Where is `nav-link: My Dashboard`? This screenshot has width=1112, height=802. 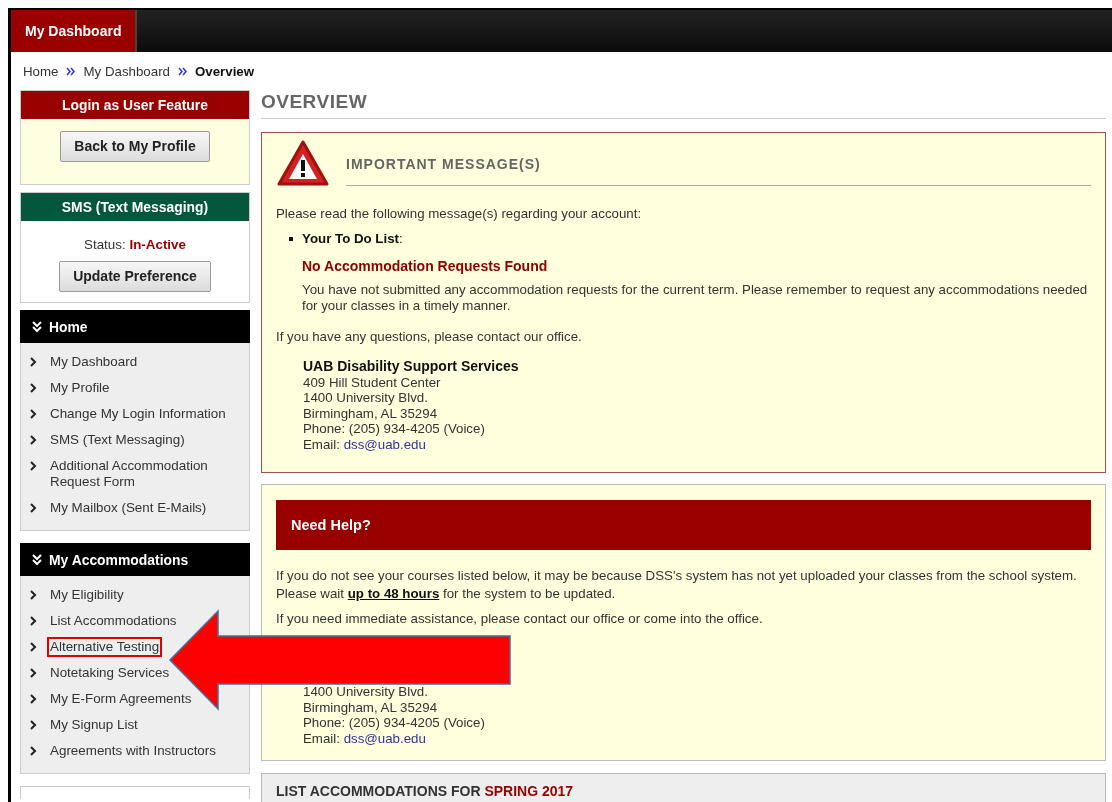
nav-link: My Dashboard is located at coordinates (94, 362).